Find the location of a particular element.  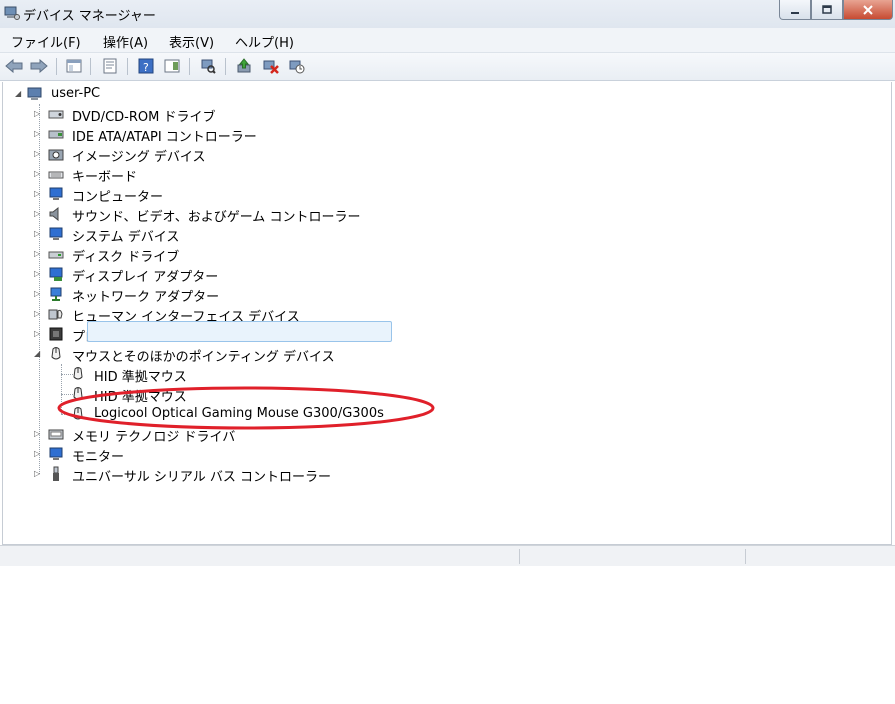

tree-category-label: システム デバイス is located at coordinates (126, 237).